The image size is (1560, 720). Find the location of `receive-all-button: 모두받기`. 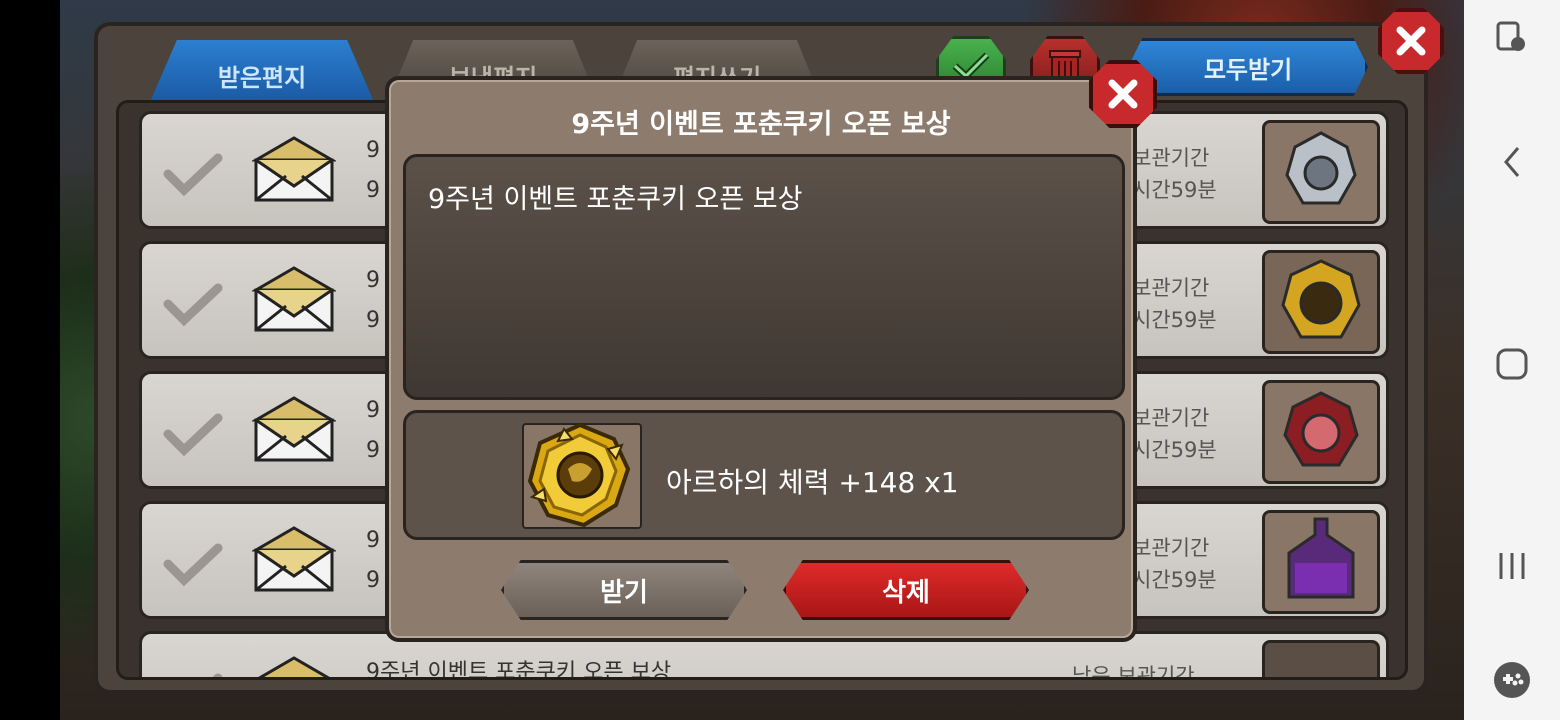

receive-all-button: 모두받기 is located at coordinates (1248, 67).